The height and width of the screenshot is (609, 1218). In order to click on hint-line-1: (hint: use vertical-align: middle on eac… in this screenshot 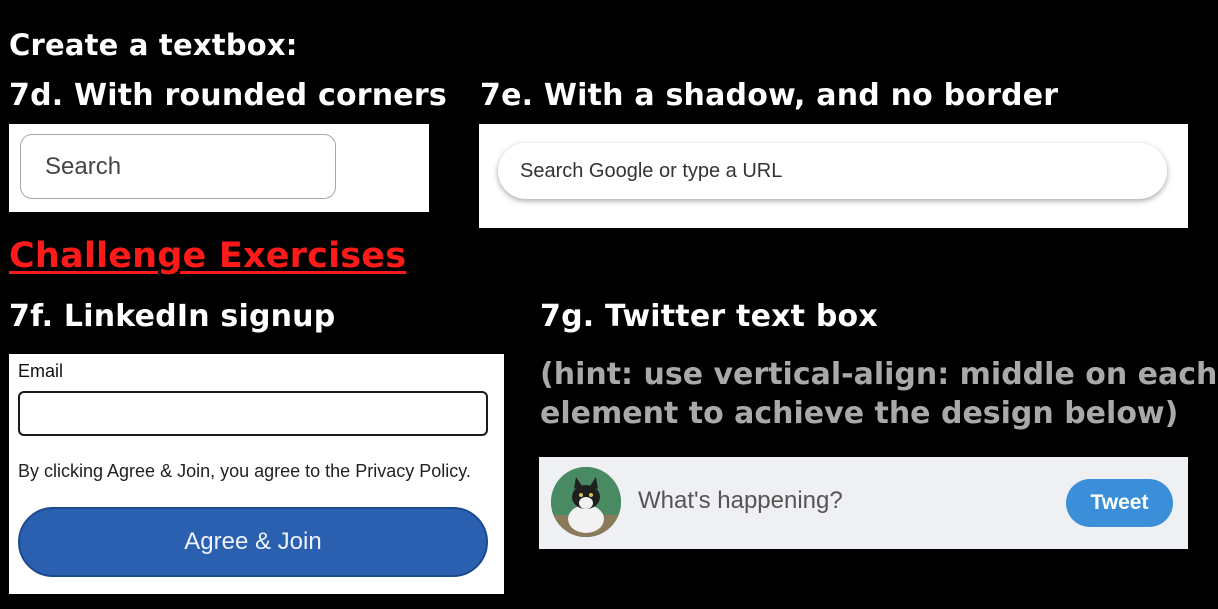, I will do `click(879, 374)`.